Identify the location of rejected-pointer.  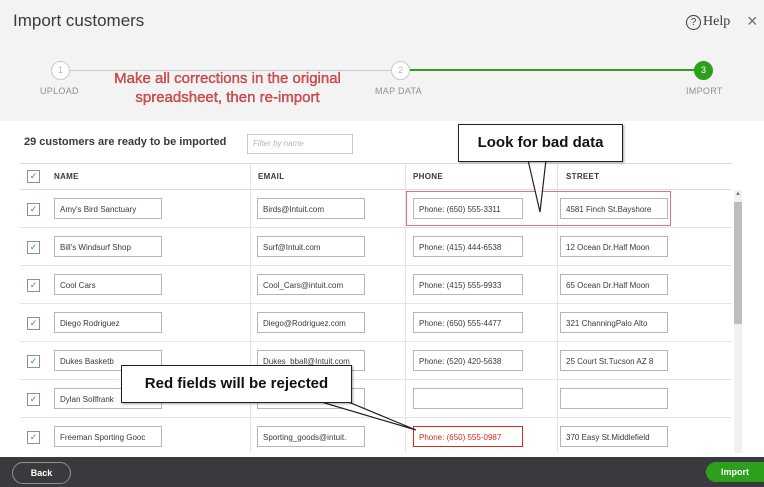
(367, 415).